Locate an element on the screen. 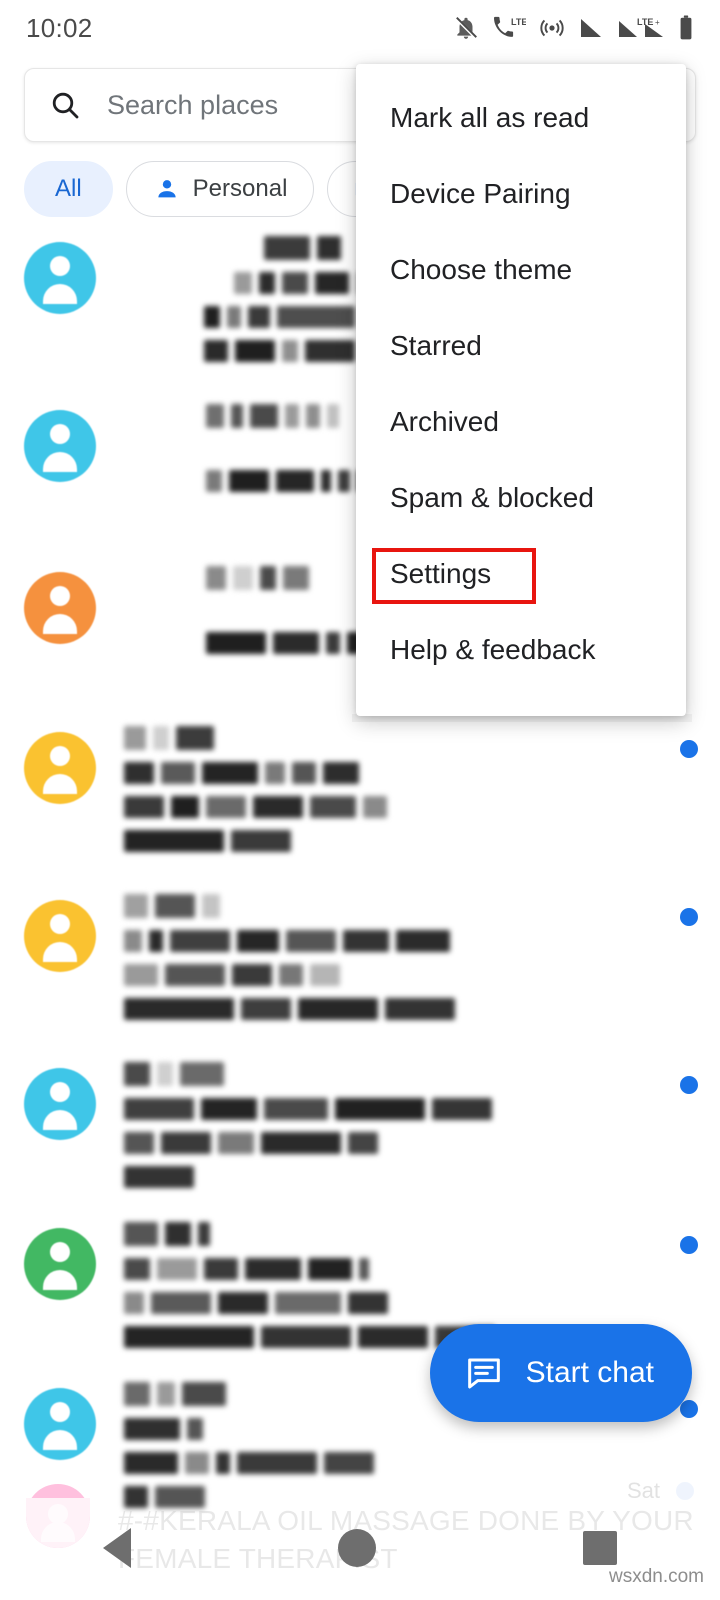 This screenshot has height=1600, width=720. watermark: wsxdn.com is located at coordinates (656, 1576).